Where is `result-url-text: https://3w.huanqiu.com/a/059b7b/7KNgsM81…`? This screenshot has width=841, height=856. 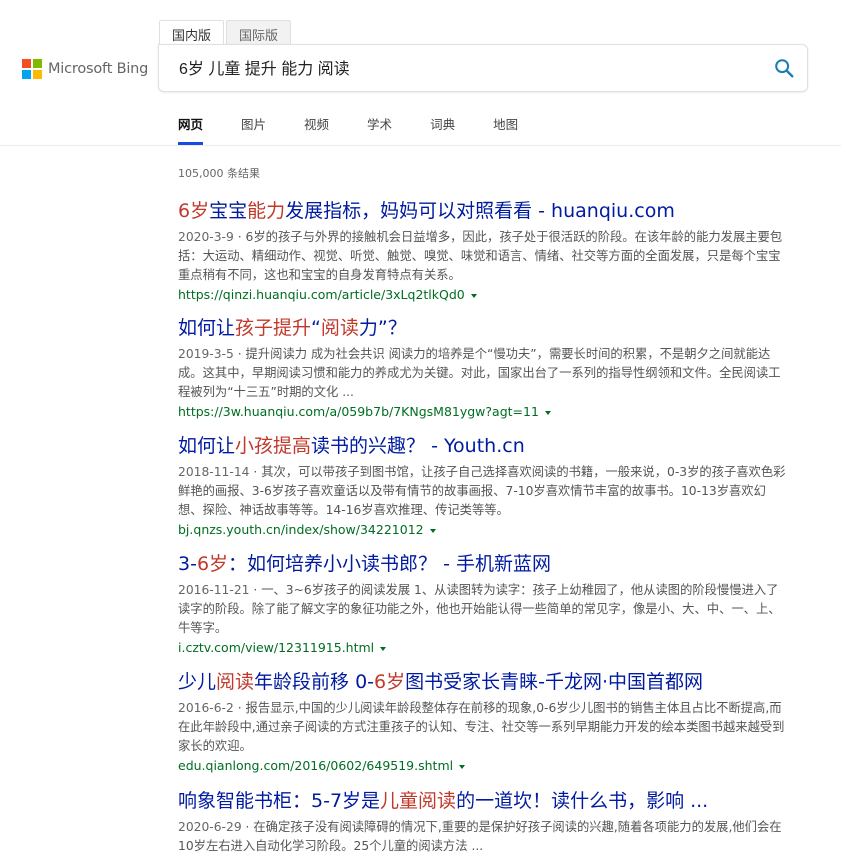 result-url-text: https://3w.huanqiu.com/a/059b7b/7KNgsM81… is located at coordinates (358, 411).